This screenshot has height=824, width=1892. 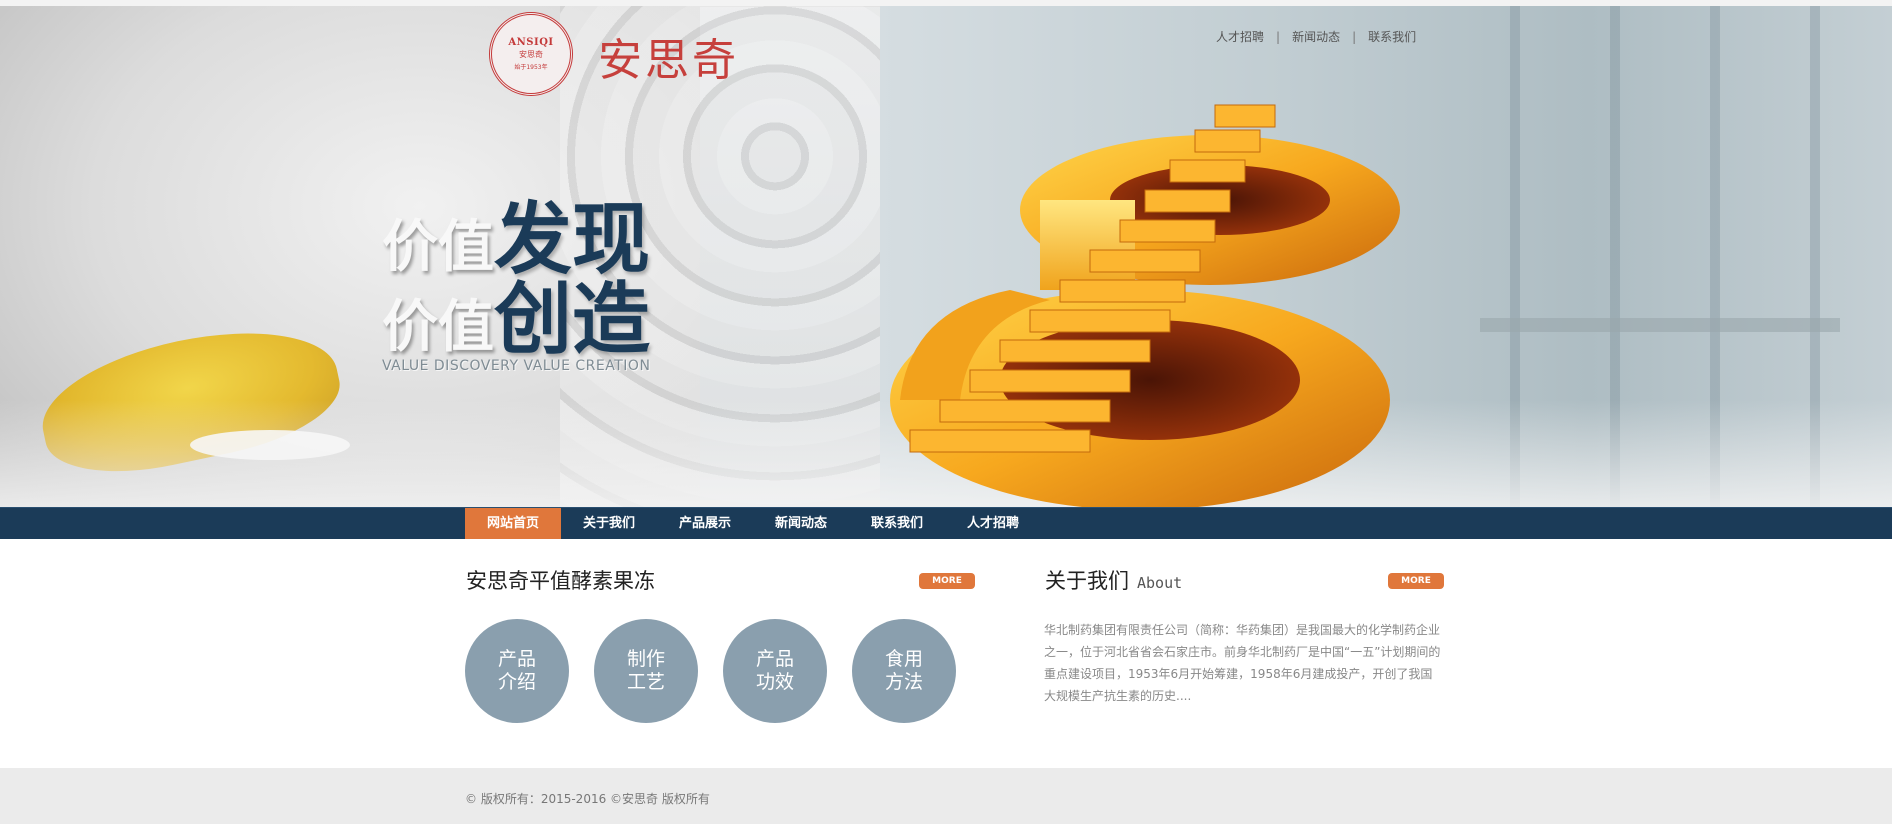 I want to click on logo-seal-cn: 安思奇, so click(x=531, y=54).